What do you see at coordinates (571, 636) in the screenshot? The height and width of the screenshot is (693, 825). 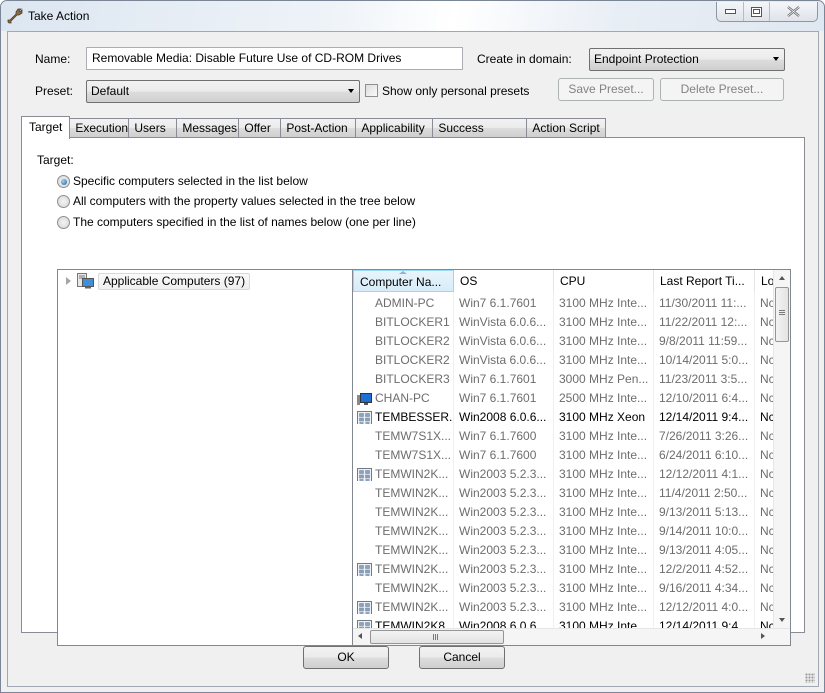 I see `horizontal-scrollbar` at bounding box center [571, 636].